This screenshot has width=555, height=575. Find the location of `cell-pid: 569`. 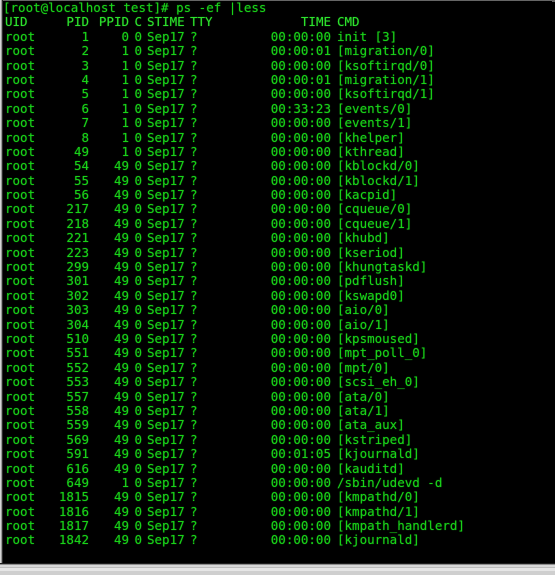

cell-pid: 569 is located at coordinates (77, 439).